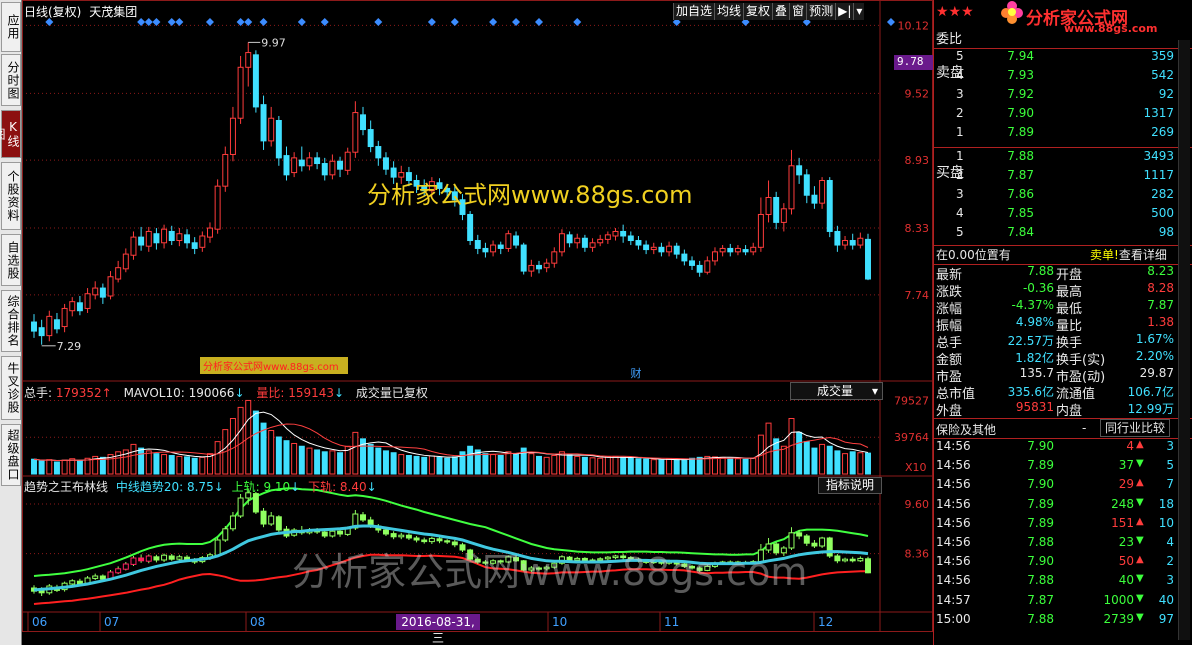 The height and width of the screenshot is (645, 1192). What do you see at coordinates (1004, 56) in the screenshot?
I see `sell-price: 7.94` at bounding box center [1004, 56].